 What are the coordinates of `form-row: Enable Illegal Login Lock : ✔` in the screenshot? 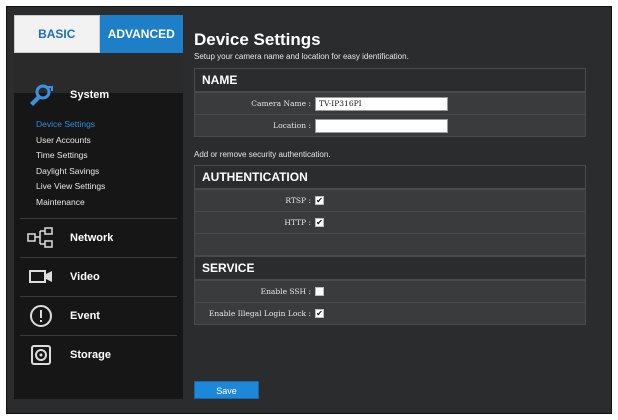 It's located at (390, 313).